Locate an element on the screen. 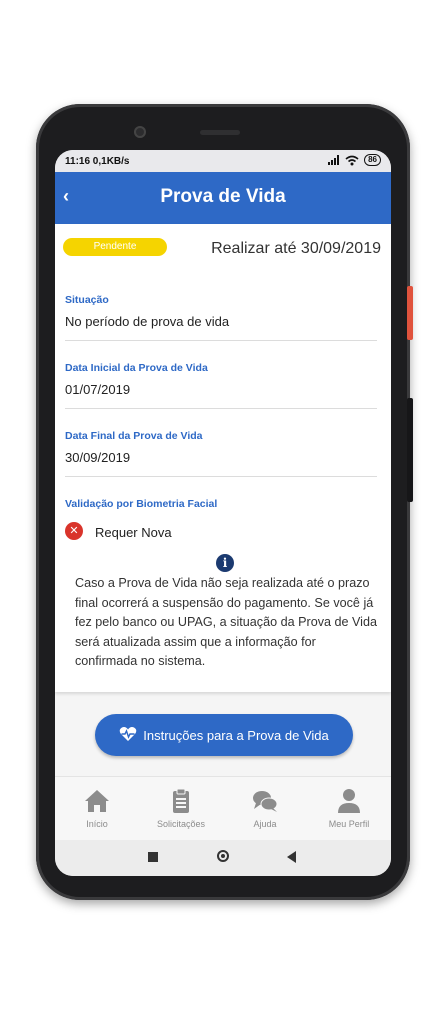 Image resolution: width=446 pixels, height=1024 pixels. data-inicial-value: 01/07/2019 is located at coordinates (98, 389).